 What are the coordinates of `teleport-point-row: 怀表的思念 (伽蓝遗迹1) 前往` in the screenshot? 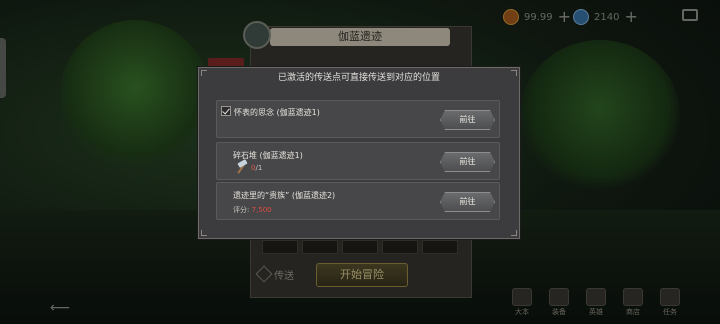 It's located at (358, 119).